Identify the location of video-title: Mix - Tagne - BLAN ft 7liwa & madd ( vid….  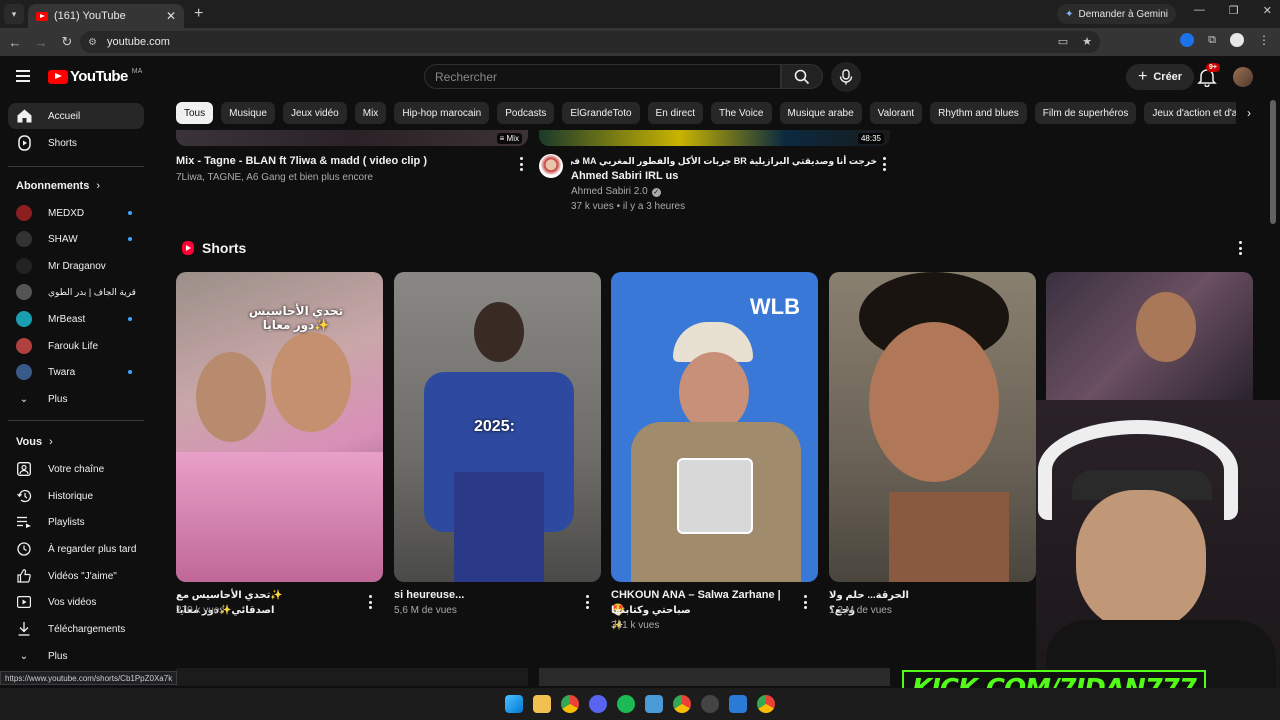
(341, 161).